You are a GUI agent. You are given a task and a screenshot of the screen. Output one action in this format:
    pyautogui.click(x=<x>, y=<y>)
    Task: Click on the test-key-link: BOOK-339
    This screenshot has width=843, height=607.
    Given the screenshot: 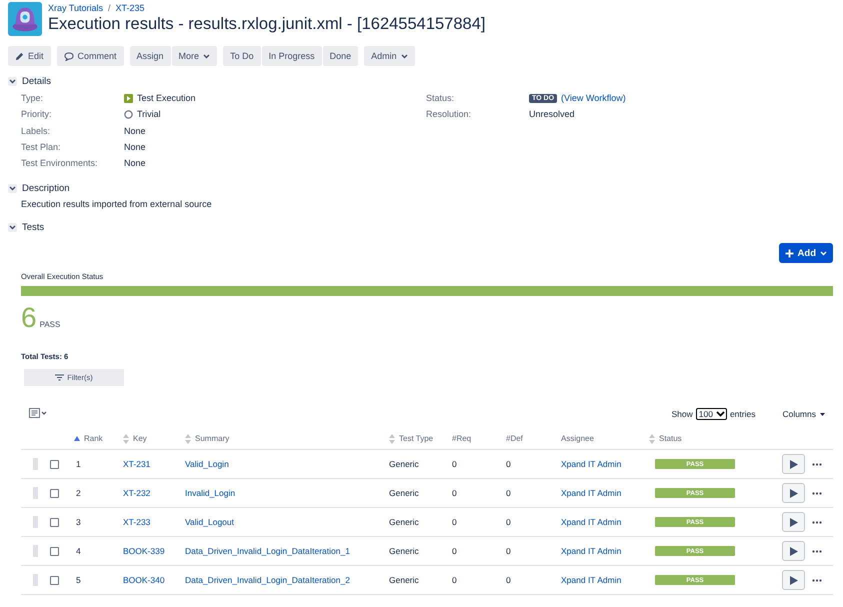 What is the action you would take?
    pyautogui.click(x=144, y=551)
    